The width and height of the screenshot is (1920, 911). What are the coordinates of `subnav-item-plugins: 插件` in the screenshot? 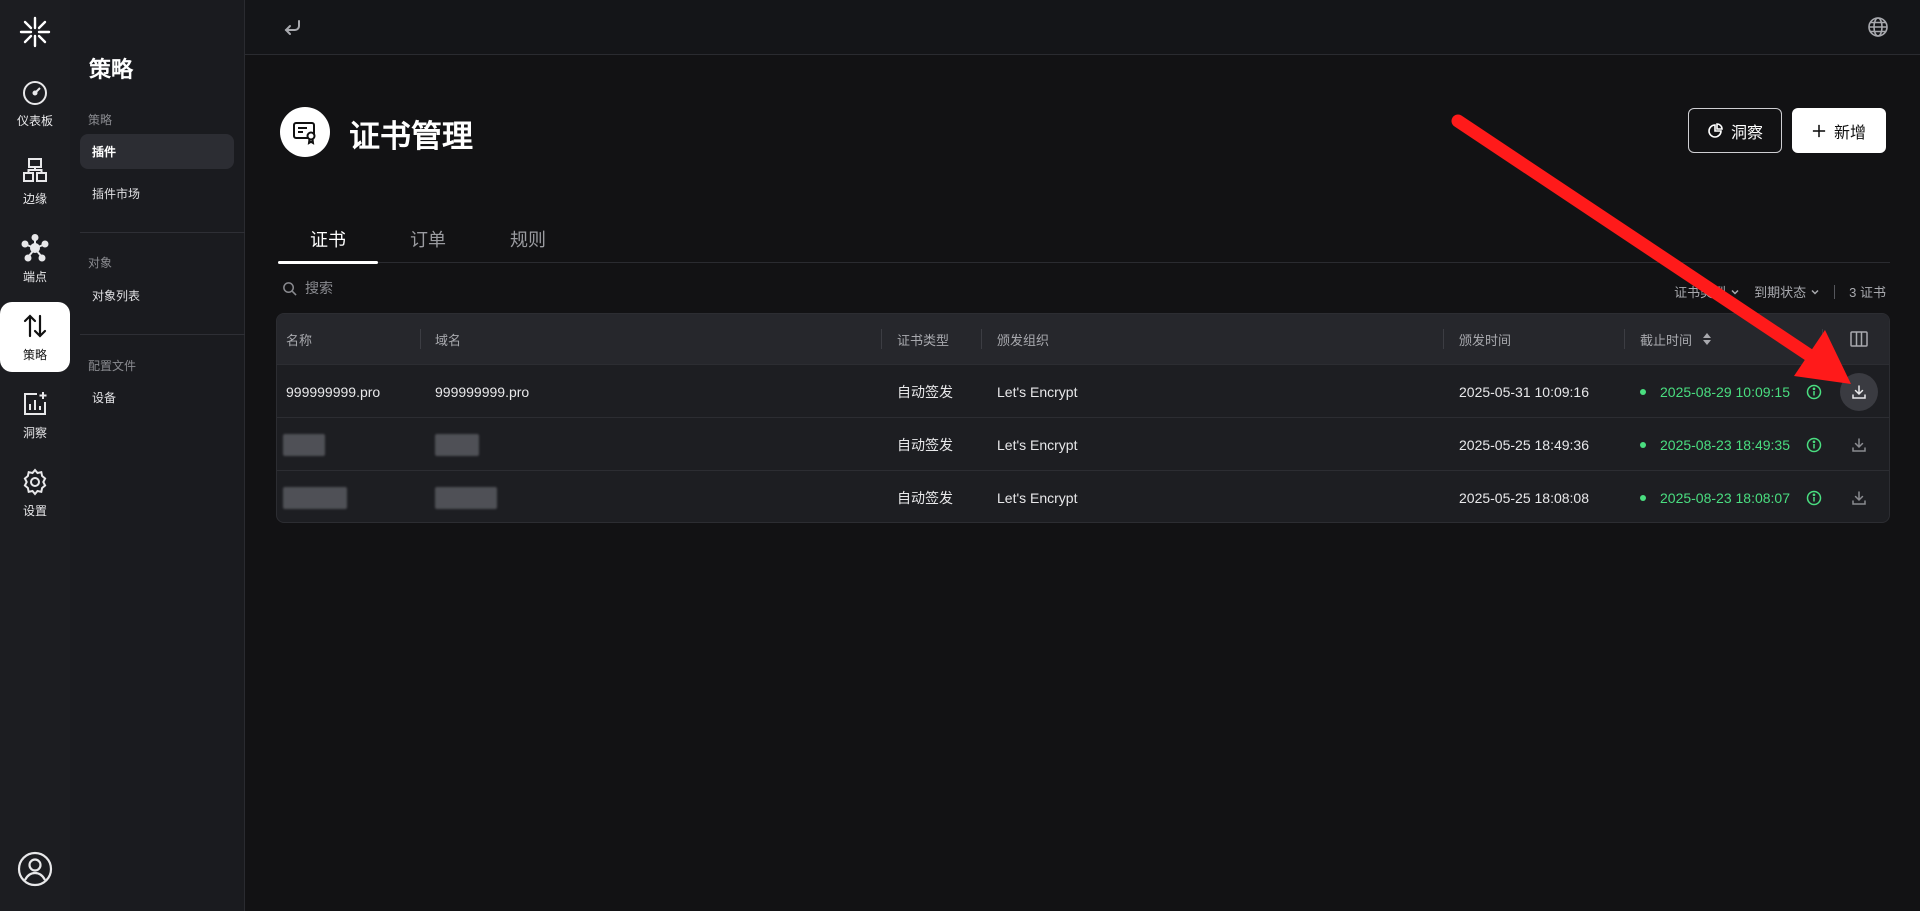 It's located at (157, 151).